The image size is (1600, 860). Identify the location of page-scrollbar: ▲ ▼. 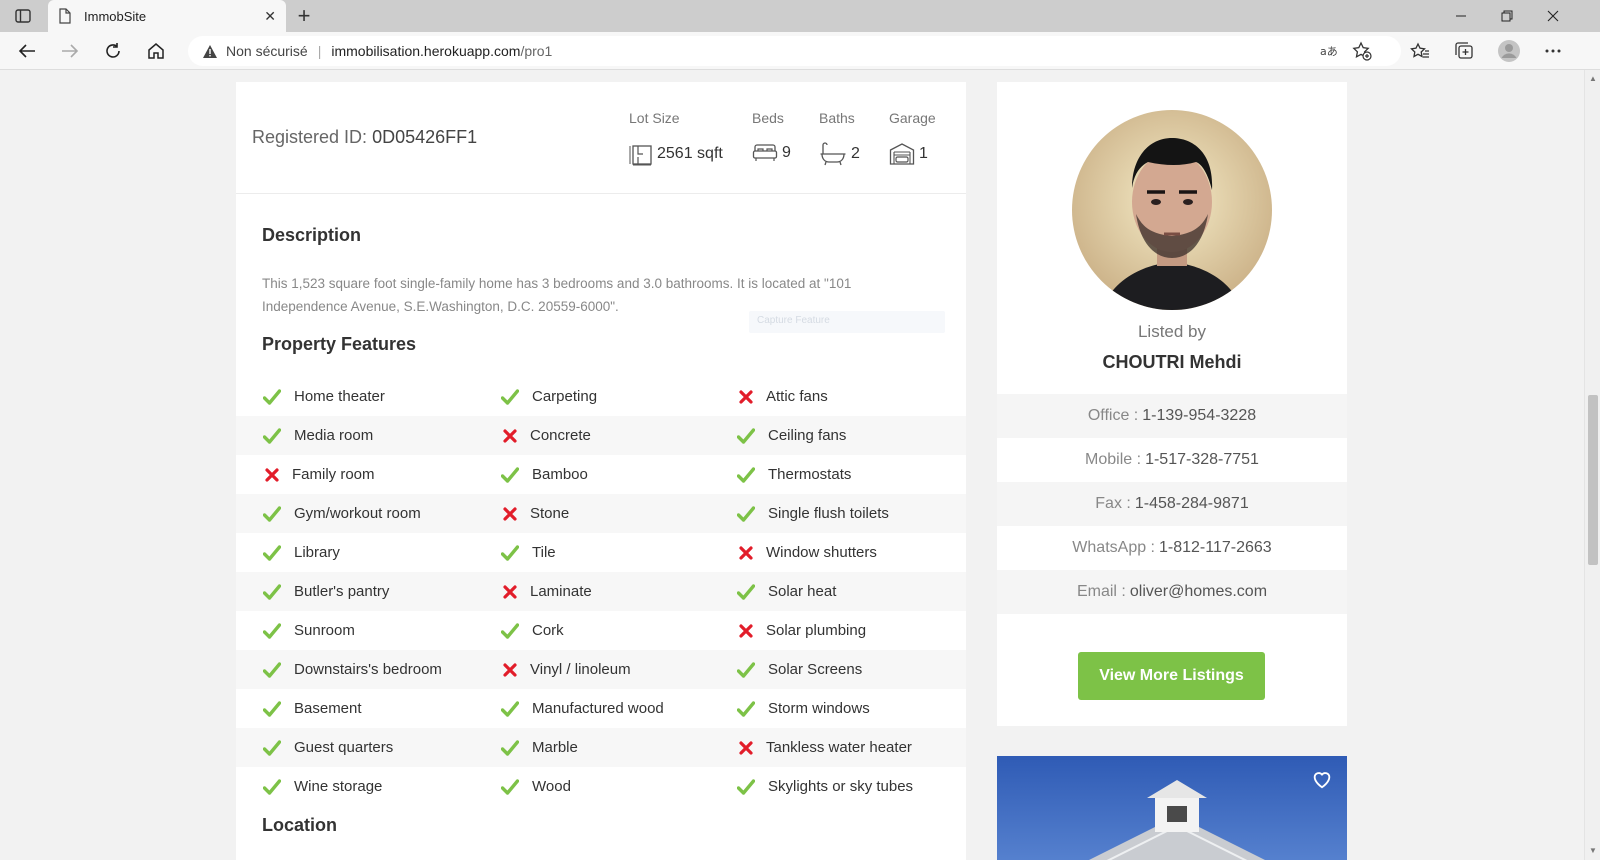
(1592, 465).